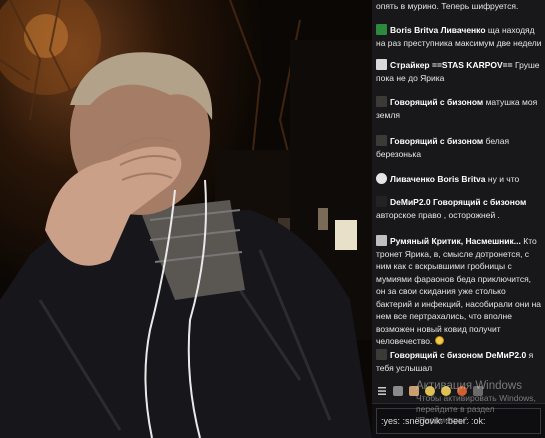 The height and width of the screenshot is (438, 545). I want to click on chat-username: DeMиP2.0, so click(410, 202).